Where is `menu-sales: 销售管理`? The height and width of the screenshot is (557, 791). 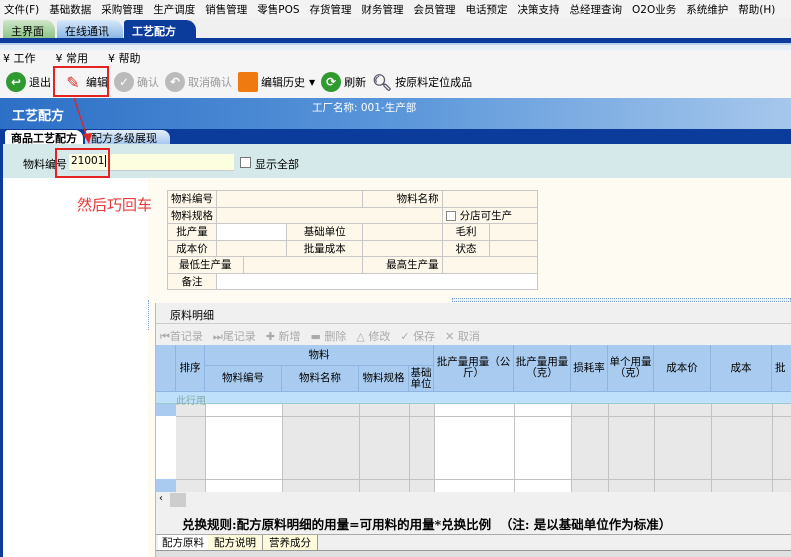 menu-sales: 销售管理 is located at coordinates (226, 9).